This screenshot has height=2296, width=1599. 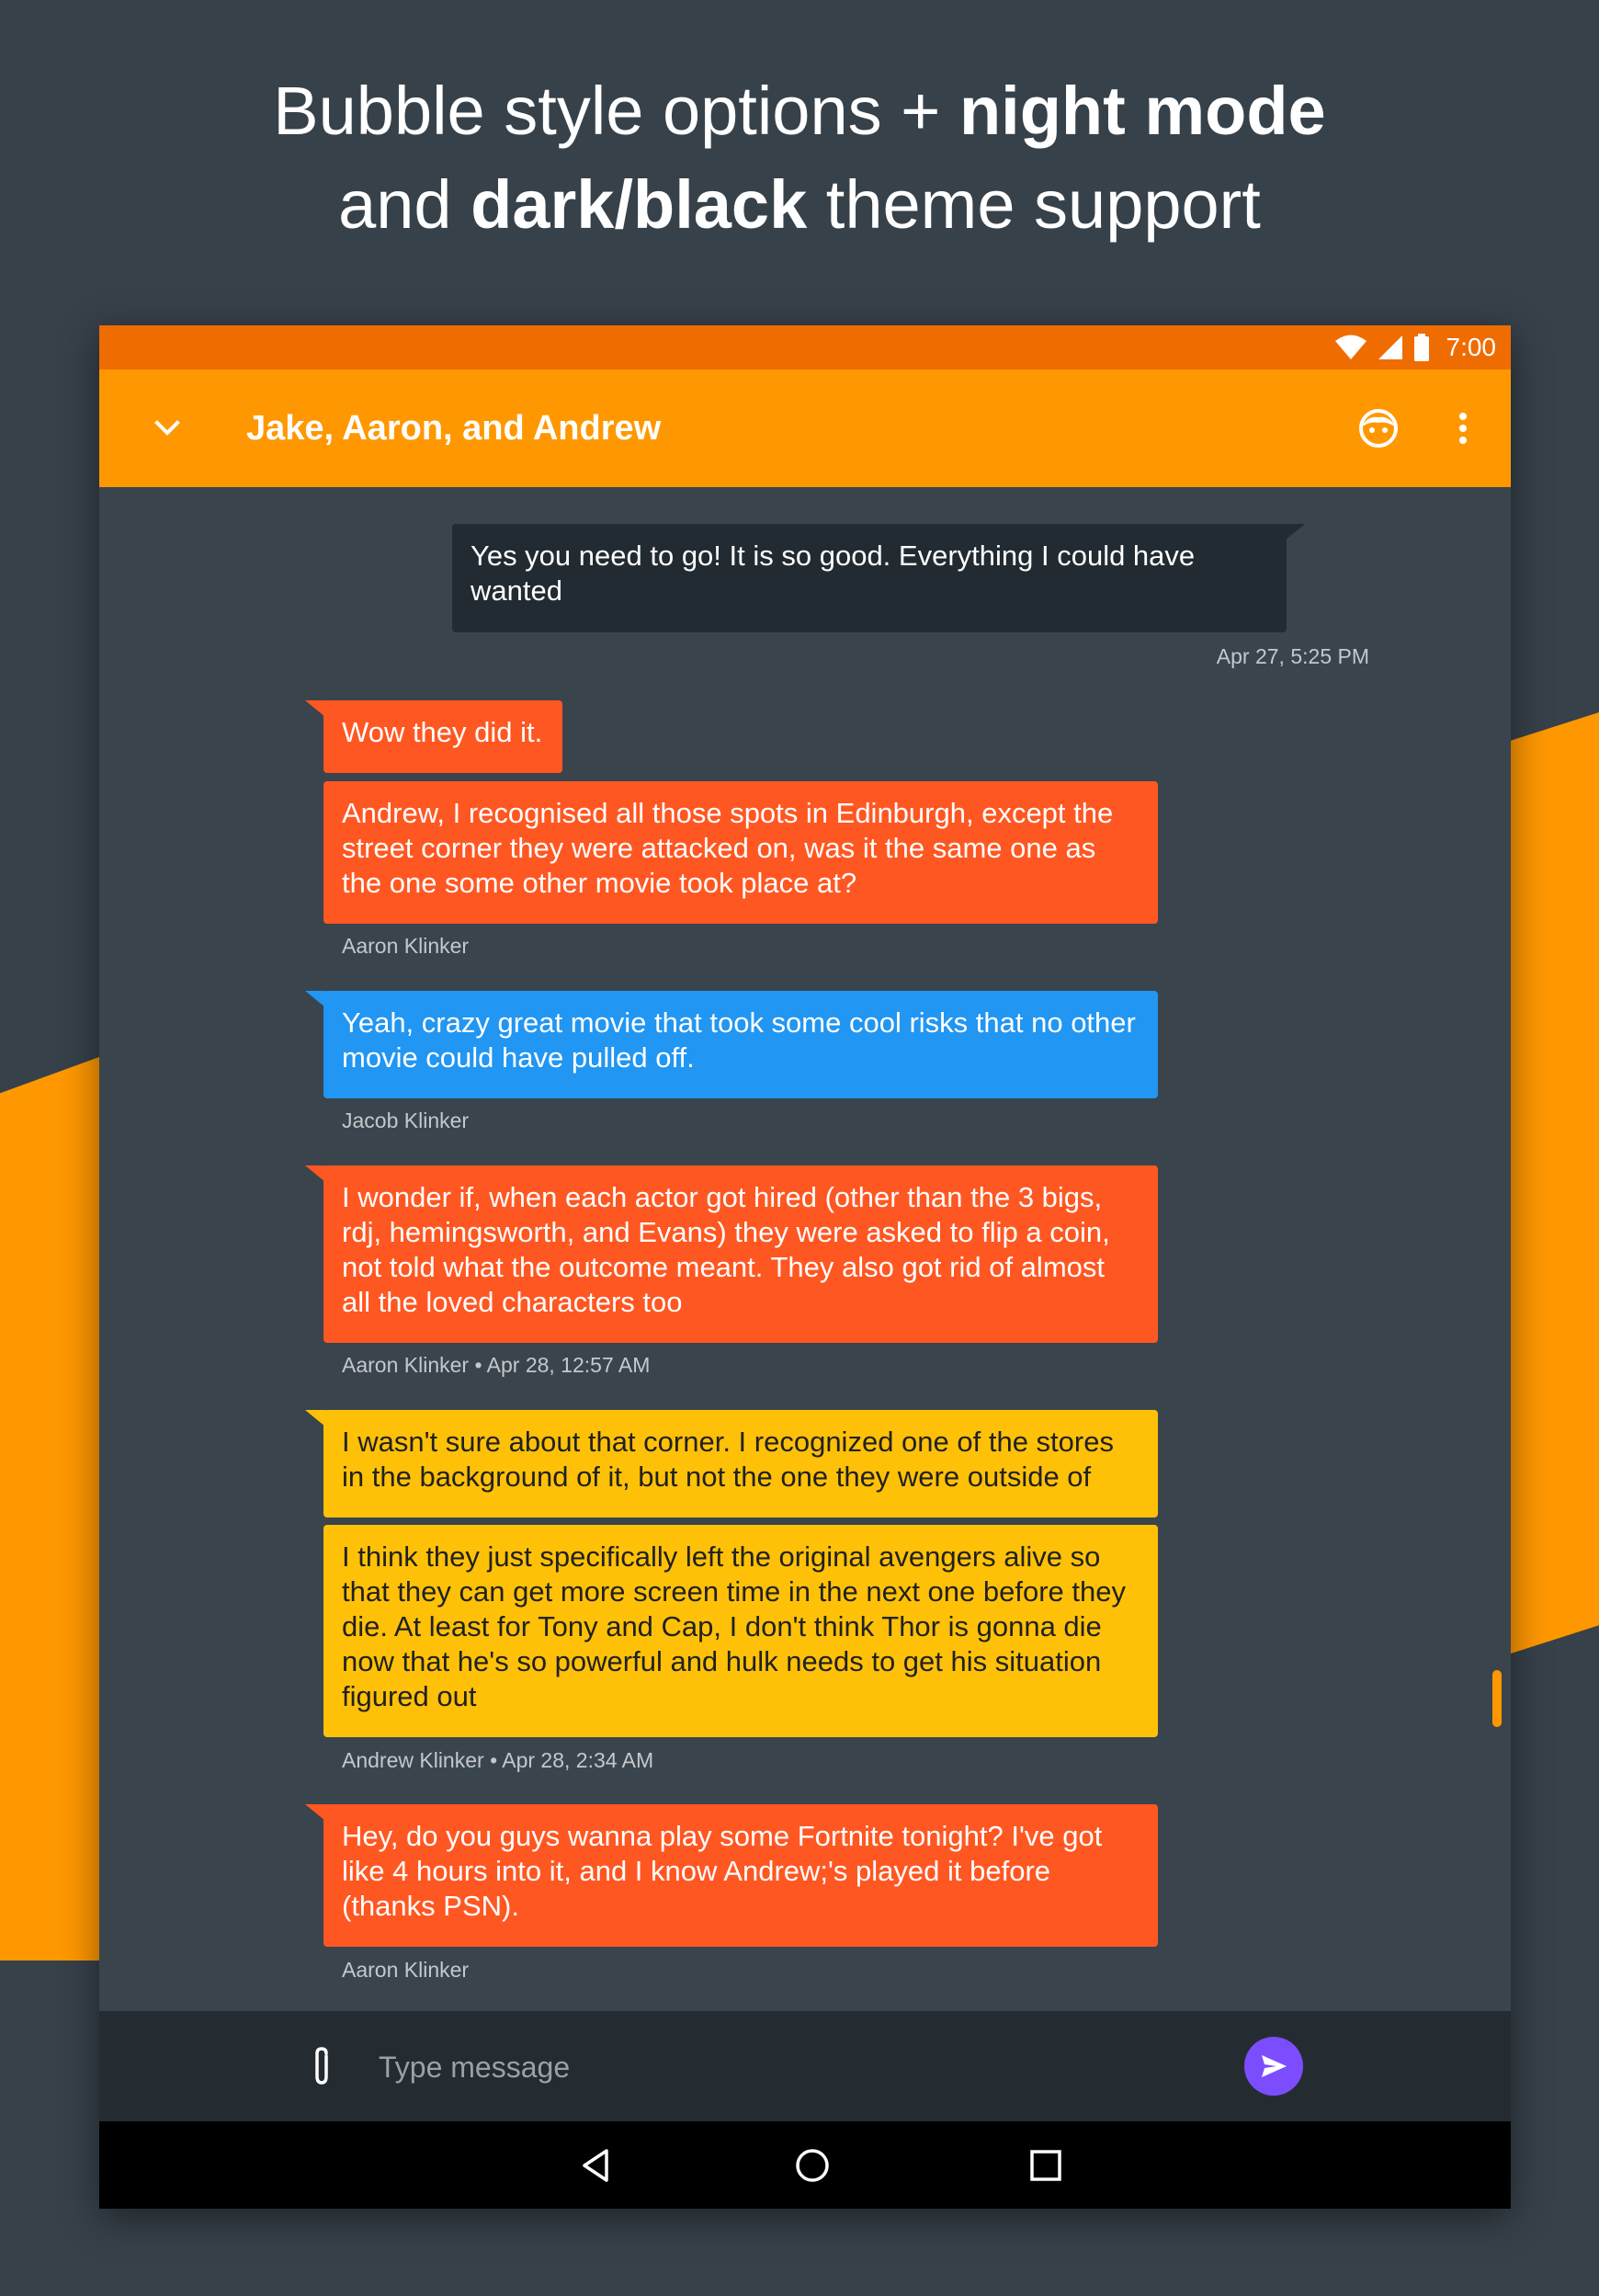 What do you see at coordinates (1497, 1699) in the screenshot?
I see `scrollbar-thumb` at bounding box center [1497, 1699].